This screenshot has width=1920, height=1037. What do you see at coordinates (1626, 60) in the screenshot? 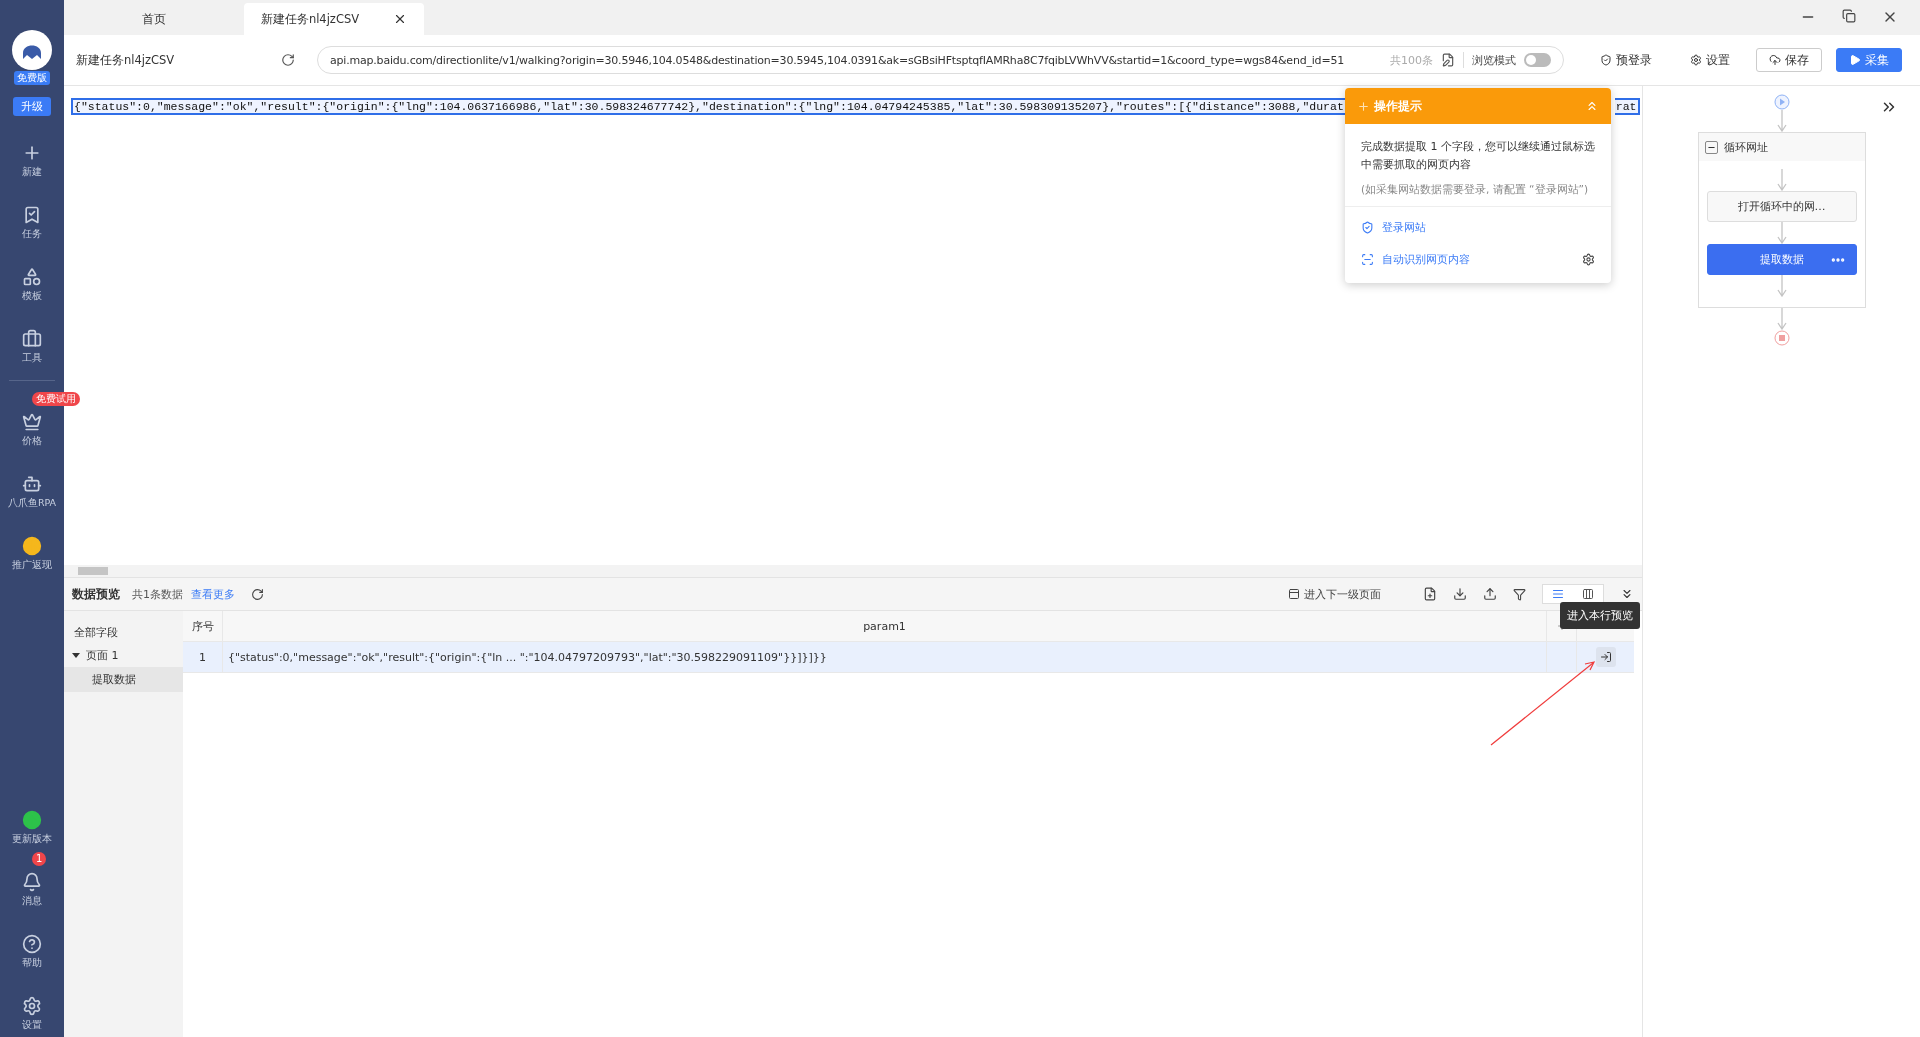
I see `toolbar-button: 预登录` at bounding box center [1626, 60].